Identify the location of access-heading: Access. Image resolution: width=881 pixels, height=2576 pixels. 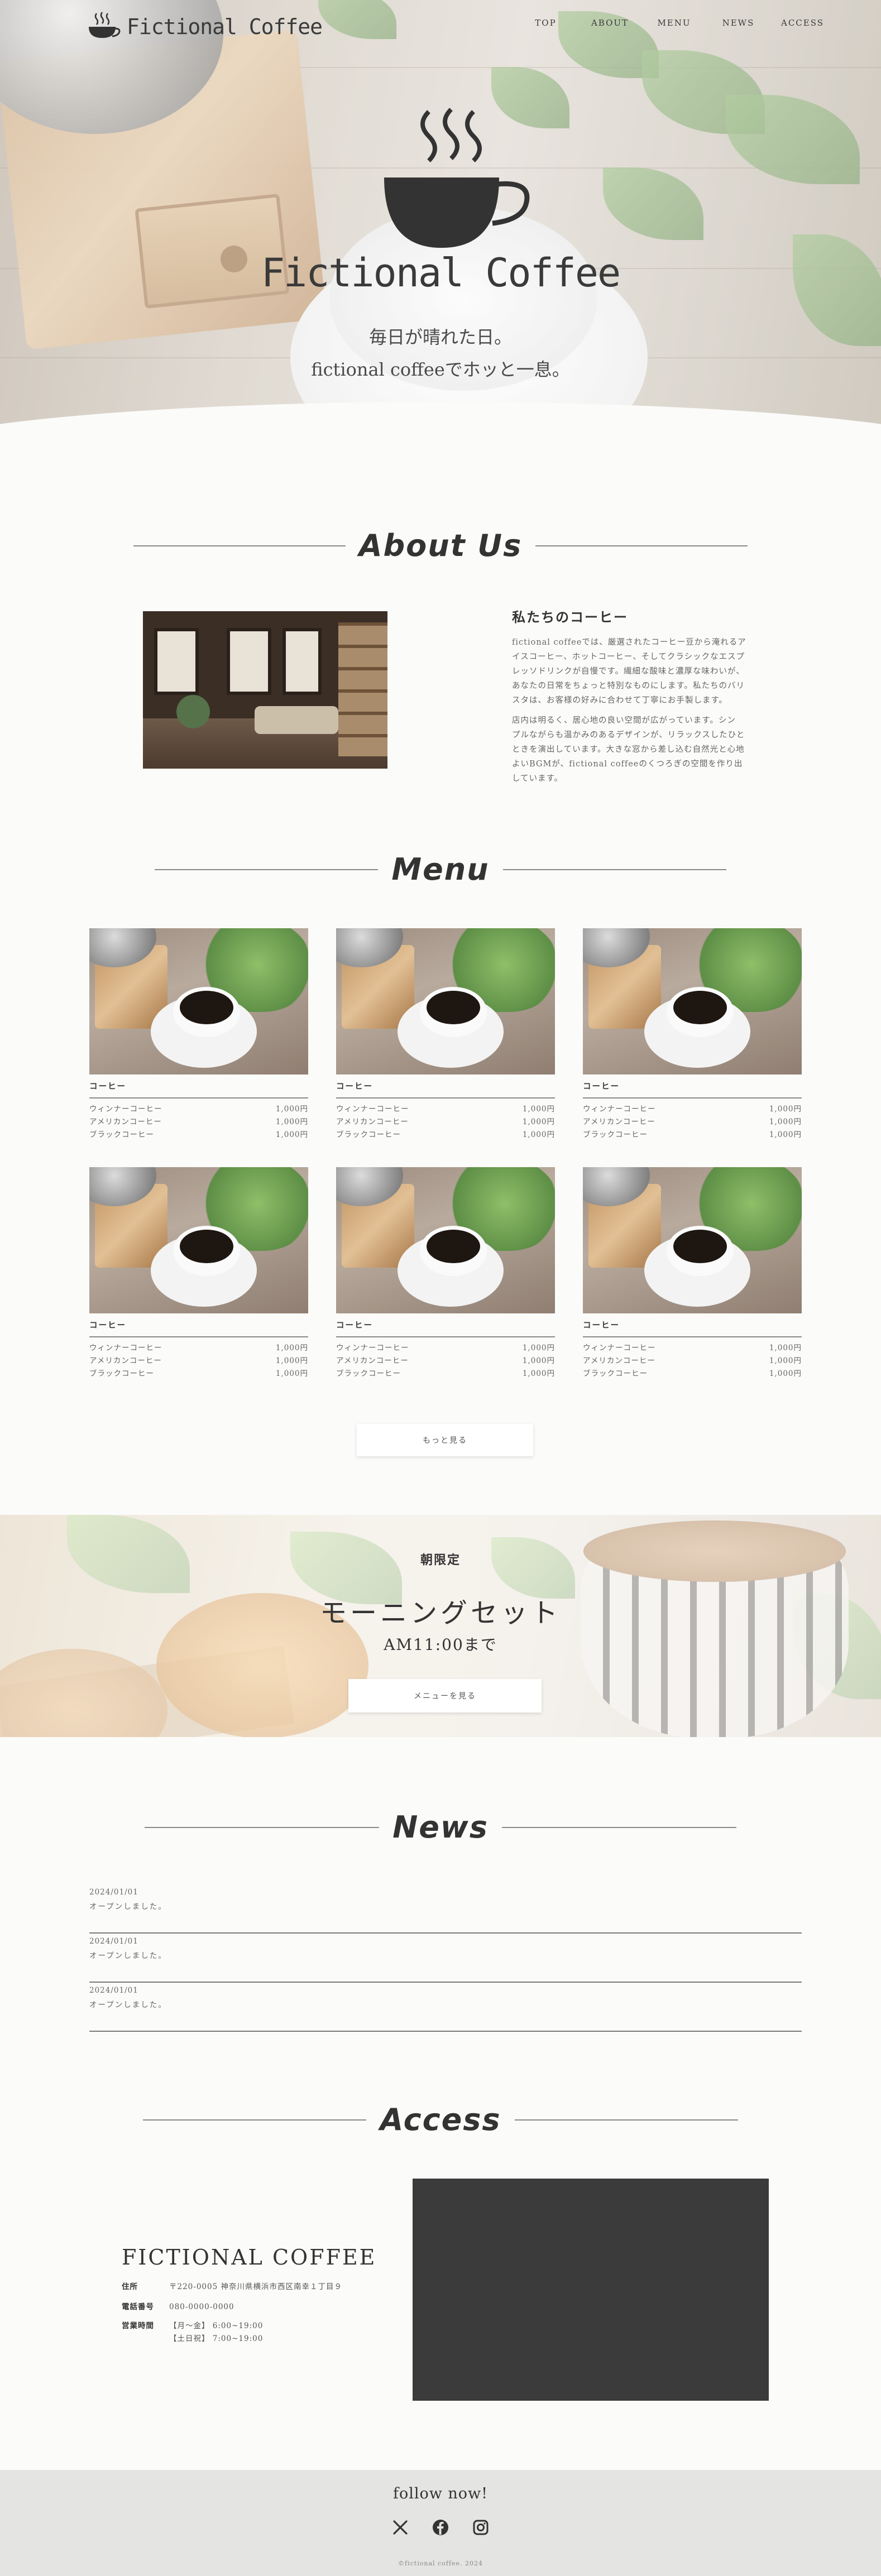
(440, 2119).